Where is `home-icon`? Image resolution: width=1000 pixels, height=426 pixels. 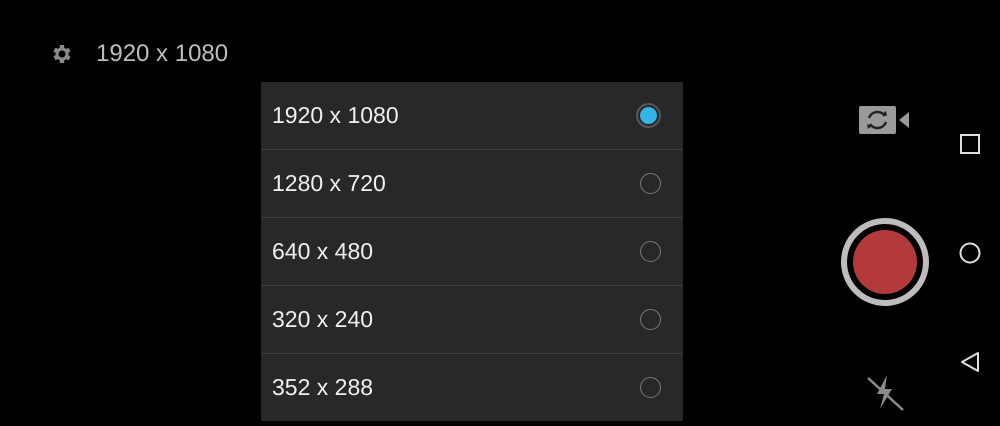
home-icon is located at coordinates (970, 253).